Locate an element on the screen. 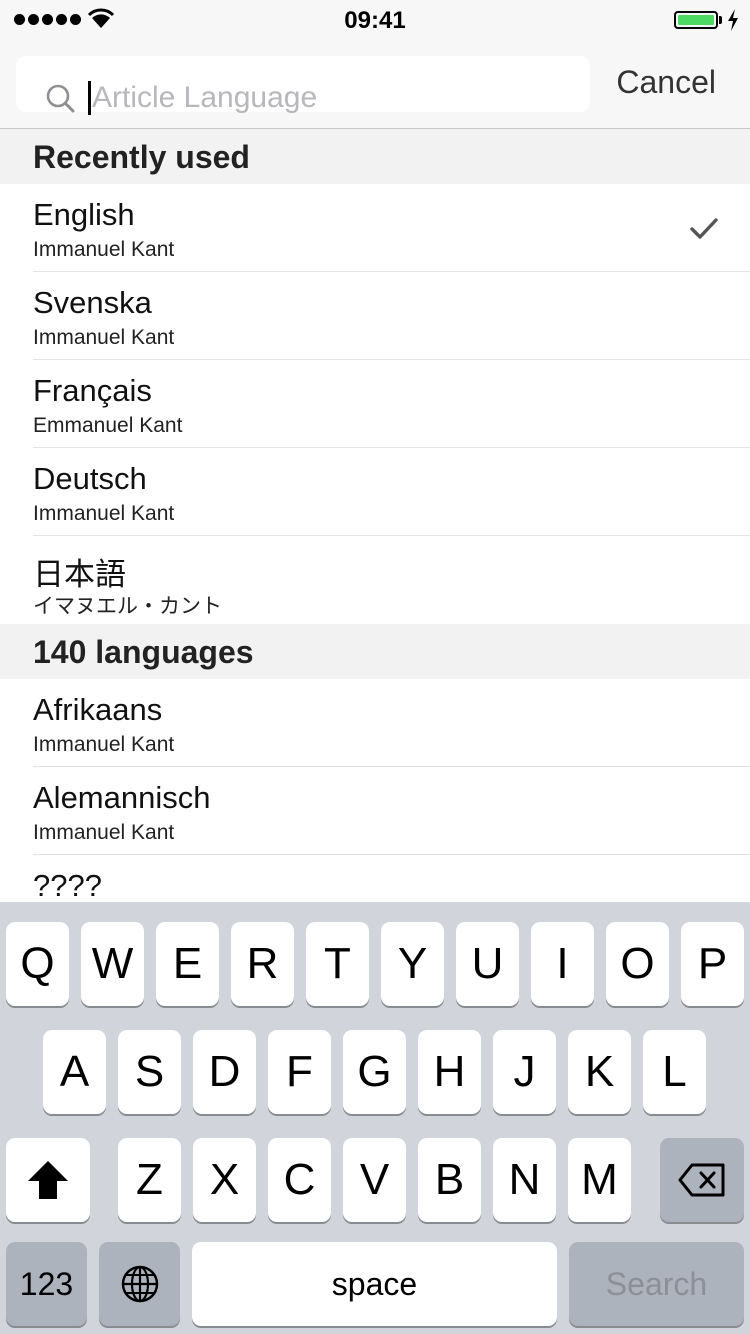  language-name: Afrikaans is located at coordinates (98, 709).